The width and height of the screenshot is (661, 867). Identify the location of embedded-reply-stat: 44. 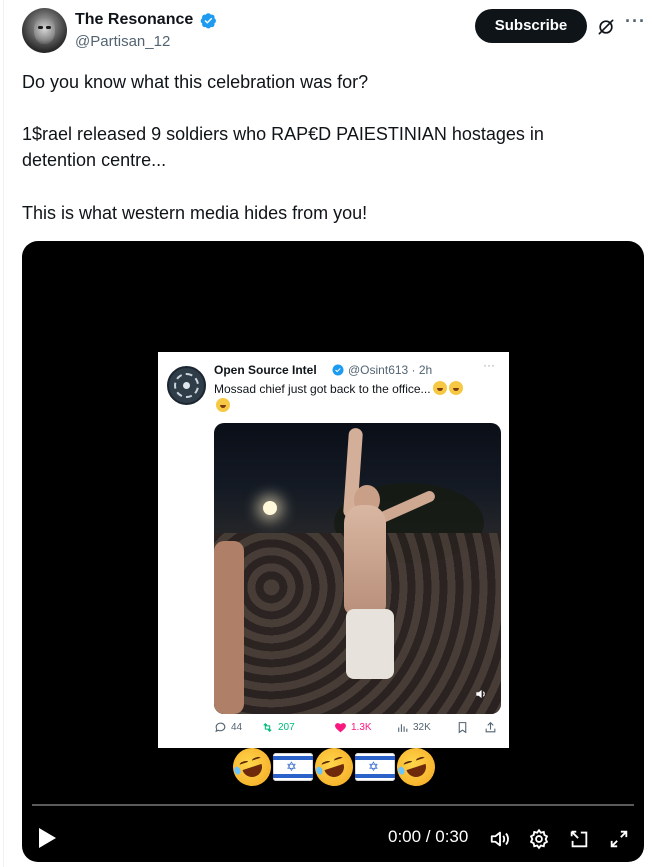
(228, 727).